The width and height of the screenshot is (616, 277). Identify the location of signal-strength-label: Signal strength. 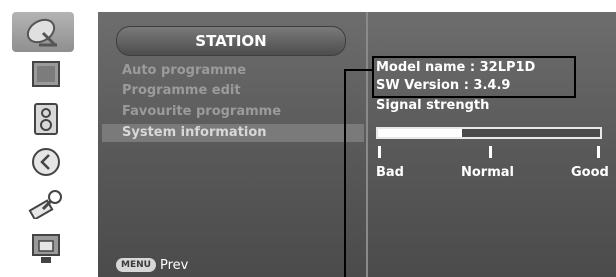
(433, 105).